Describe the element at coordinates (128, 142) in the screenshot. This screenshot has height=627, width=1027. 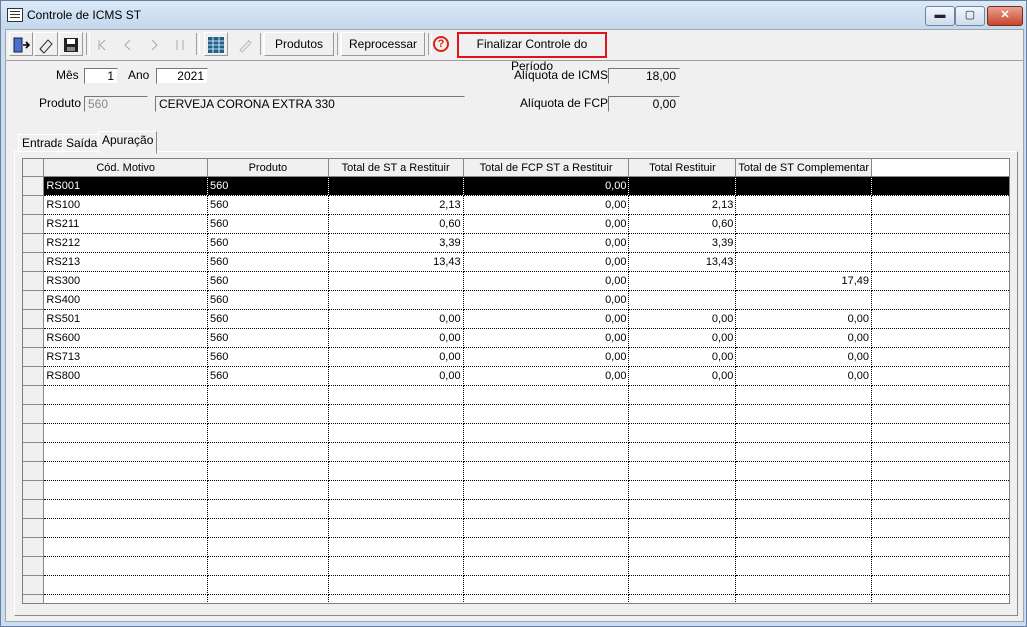
I see `tab-apuracao: Apuração` at that location.